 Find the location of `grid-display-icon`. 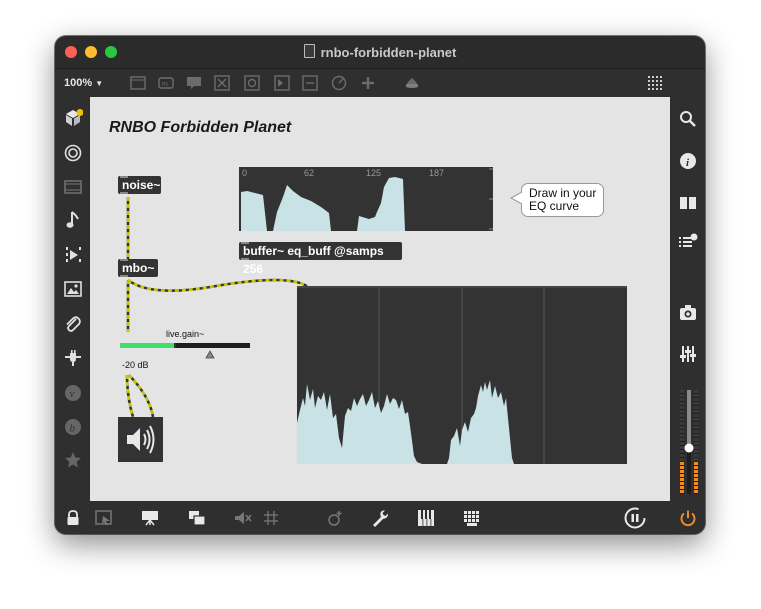

grid-display-icon is located at coordinates (655, 83).